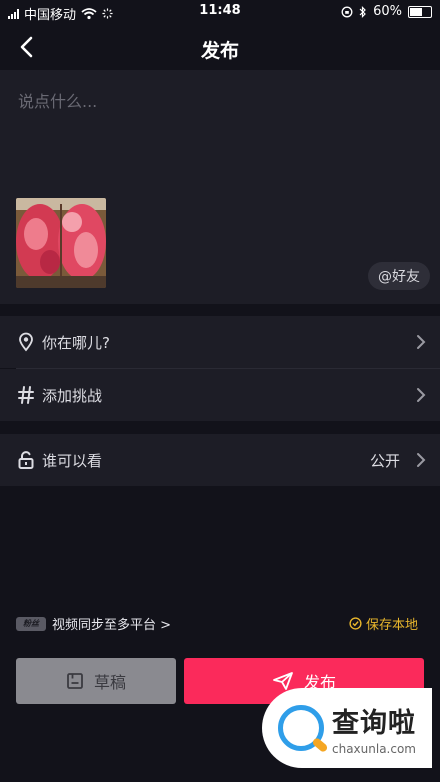 This screenshot has width=440, height=782. What do you see at coordinates (75, 681) in the screenshot?
I see `draft-box-icon` at bounding box center [75, 681].